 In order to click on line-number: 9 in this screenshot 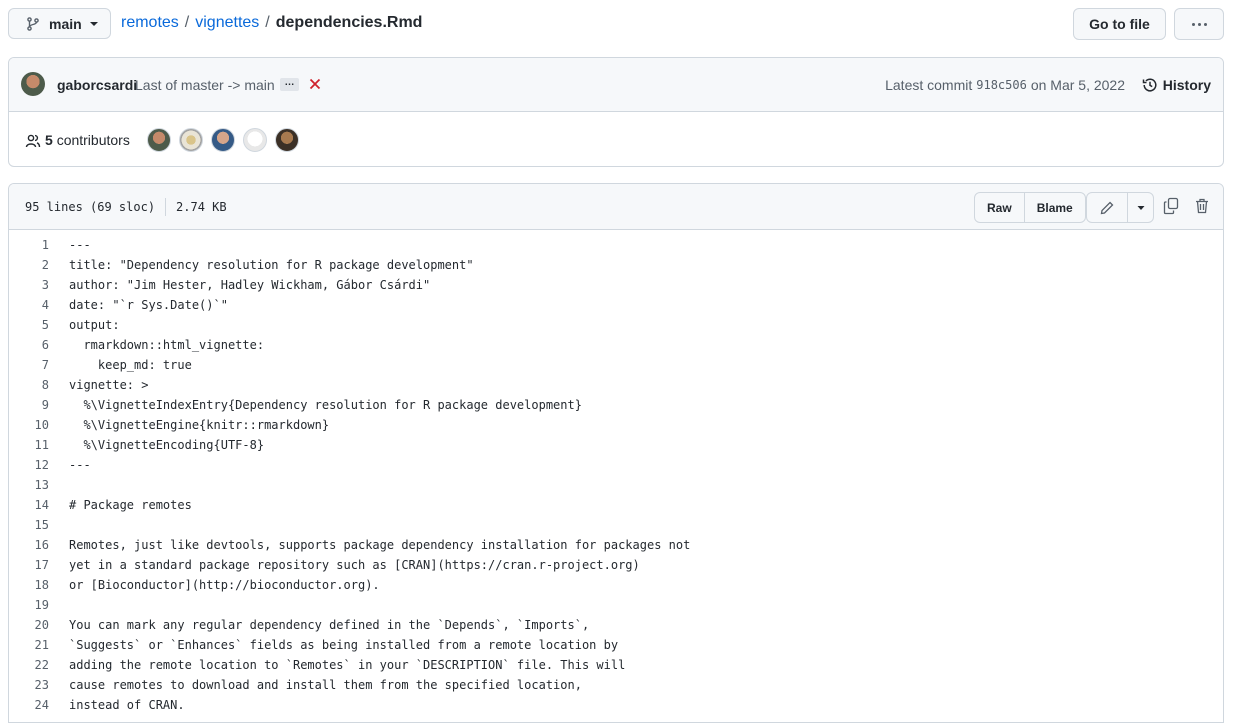, I will do `click(29, 405)`.